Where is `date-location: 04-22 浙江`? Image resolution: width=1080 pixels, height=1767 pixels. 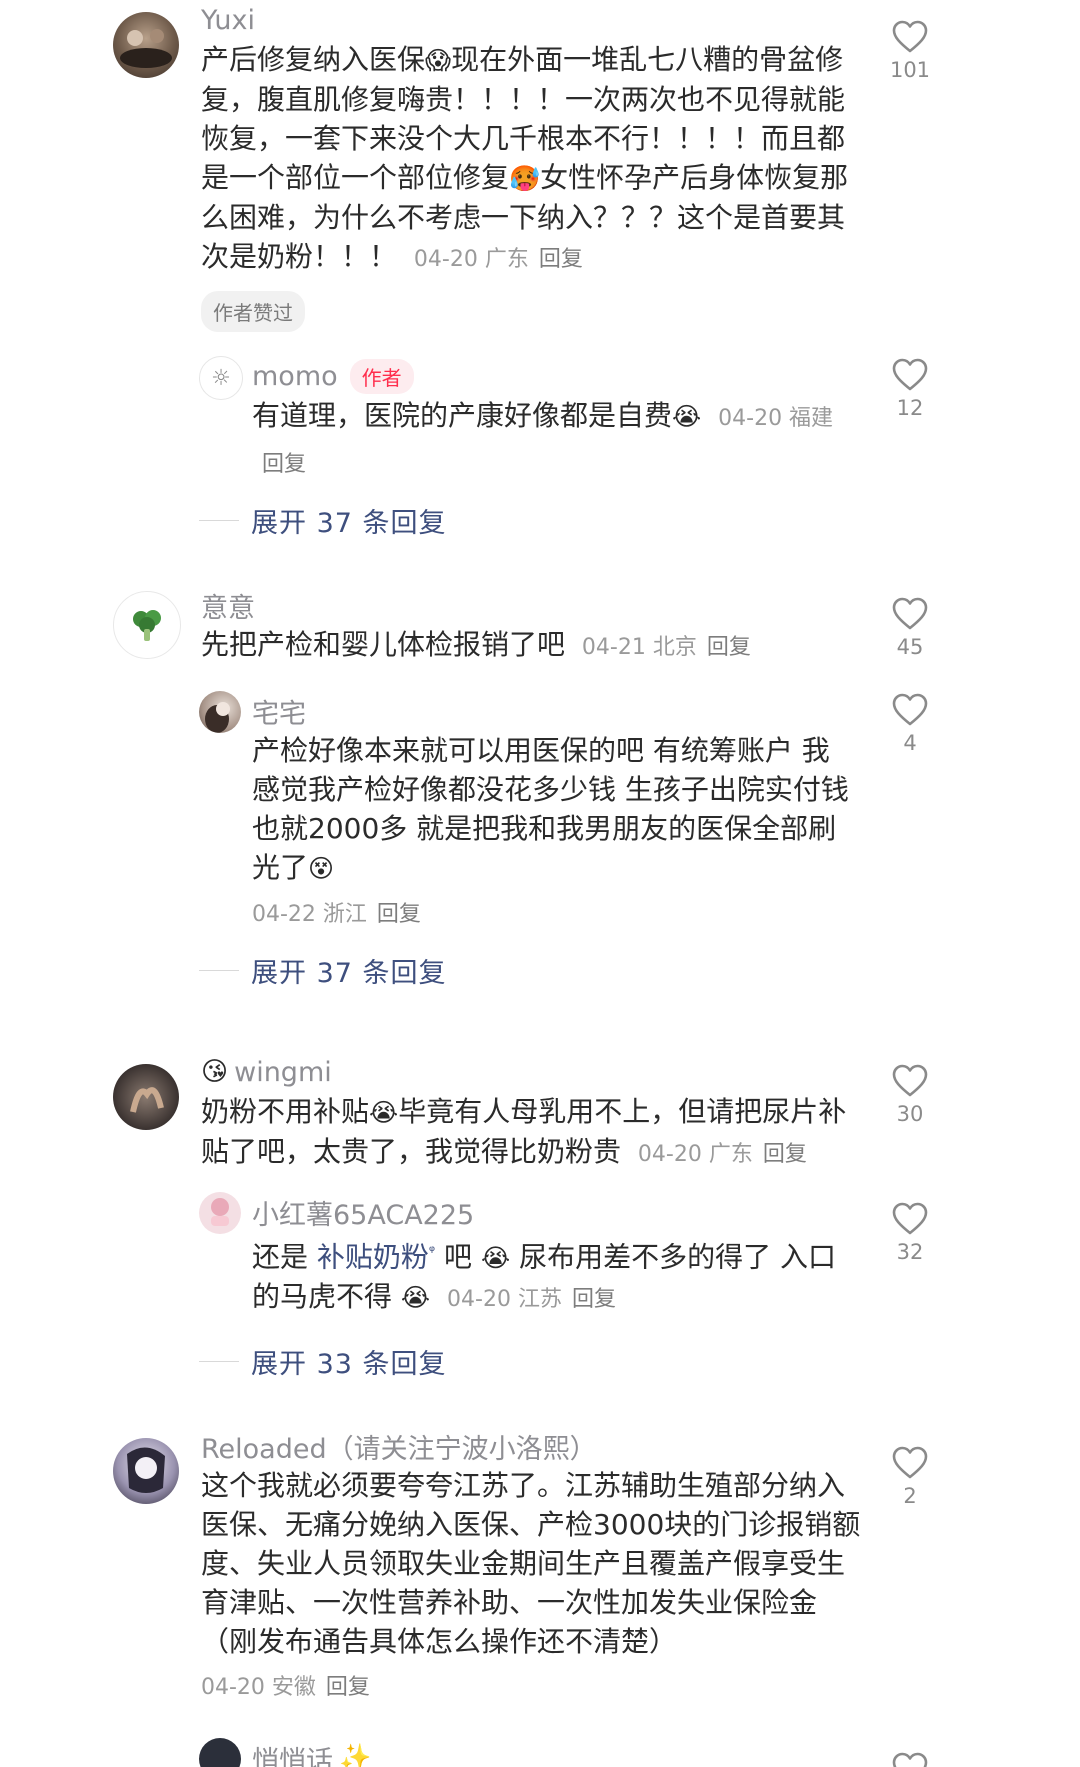
date-location: 04-22 浙江 is located at coordinates (309, 914).